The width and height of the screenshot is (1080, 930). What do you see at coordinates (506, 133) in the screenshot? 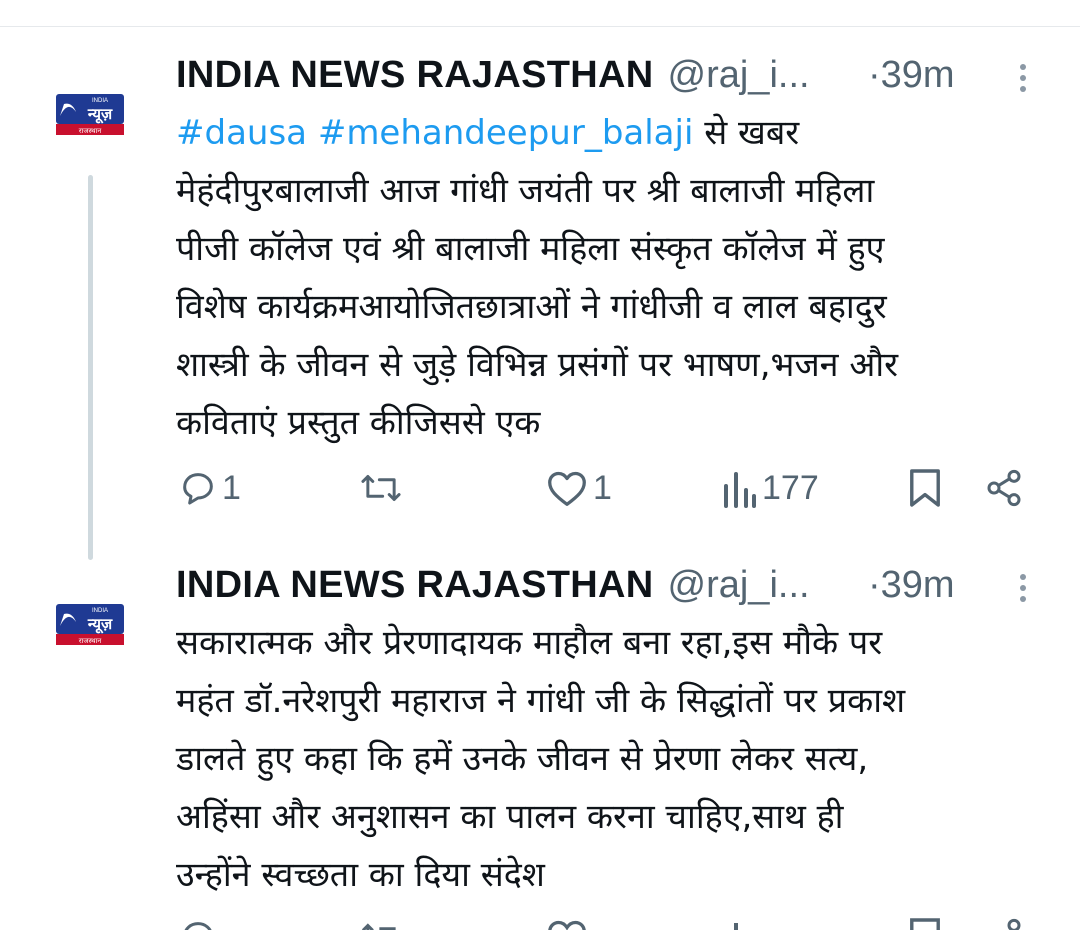
I see `hashtag-link: #mehandeepur_balaji` at bounding box center [506, 133].